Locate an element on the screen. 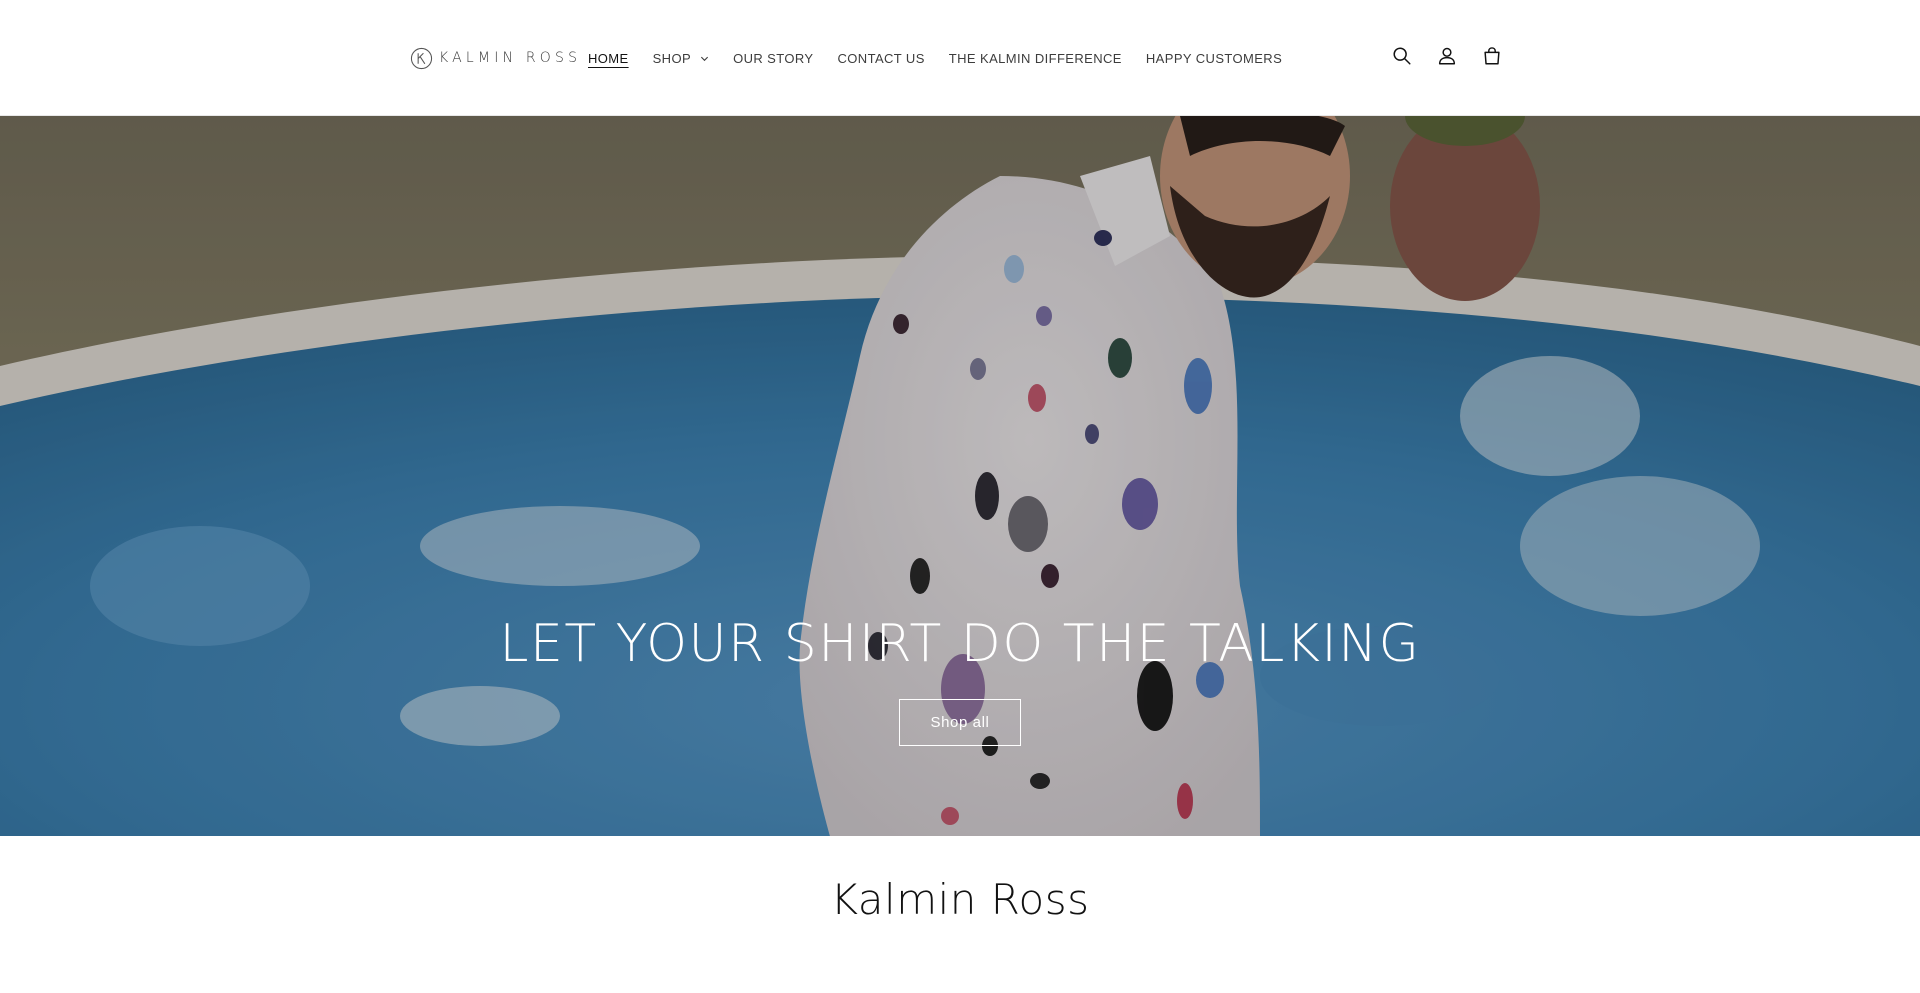 This screenshot has height=993, width=1920. account-button is located at coordinates (1447, 56).